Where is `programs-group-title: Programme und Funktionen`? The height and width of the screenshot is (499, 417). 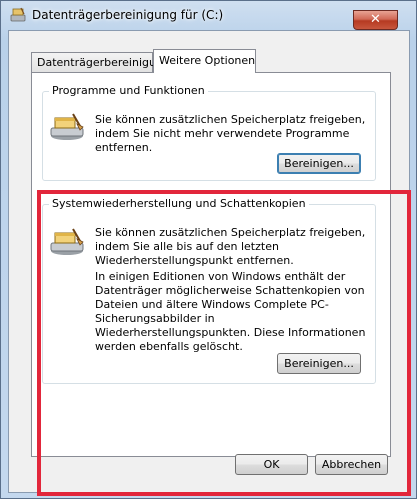 programs-group-title: Programme und Funktionen is located at coordinates (128, 90).